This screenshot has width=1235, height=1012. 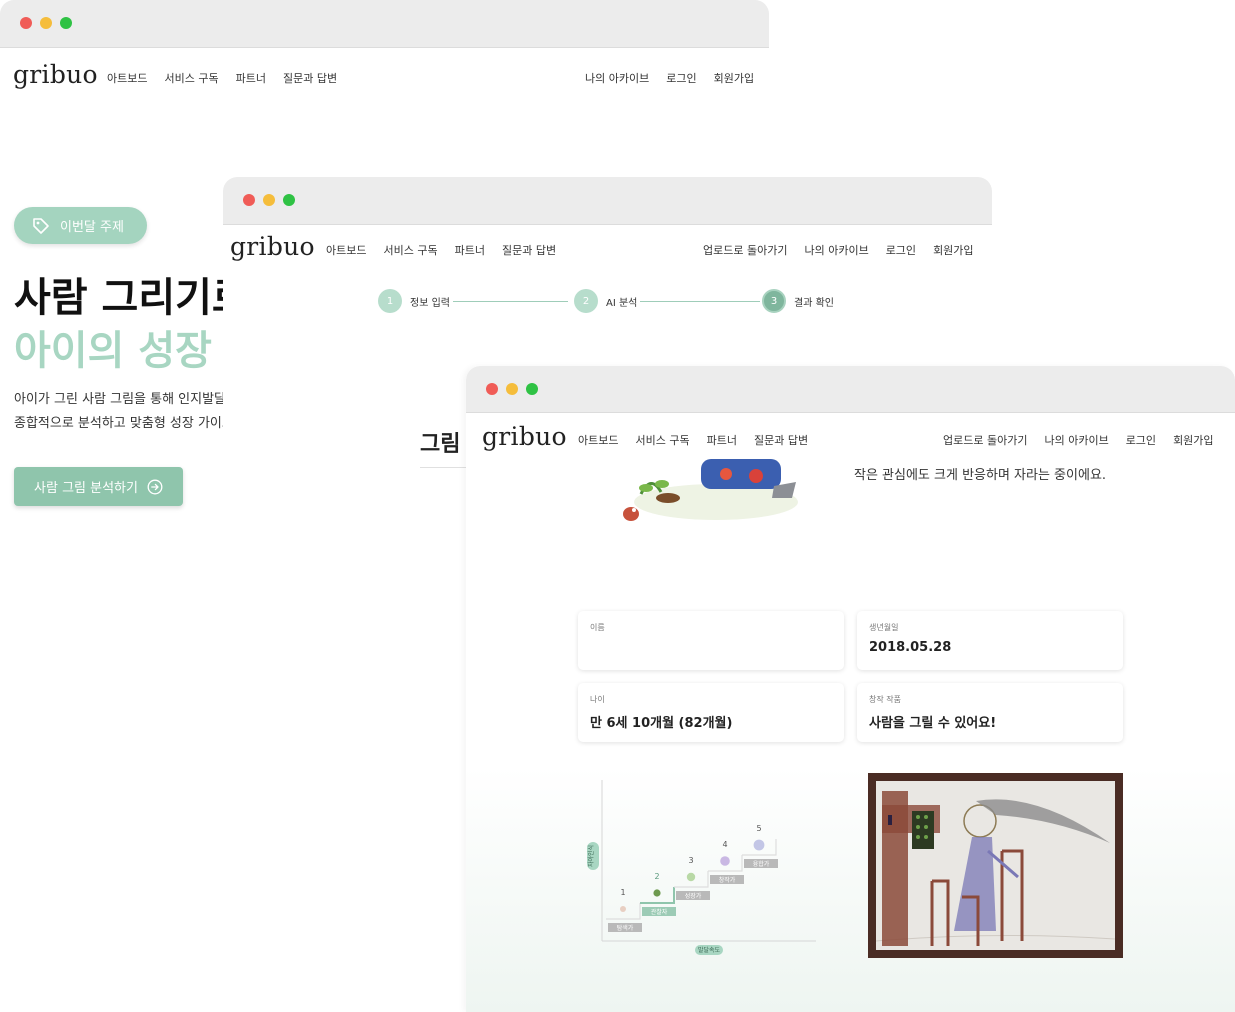 I want to click on result-heading: 그림, so click(x=440, y=444).